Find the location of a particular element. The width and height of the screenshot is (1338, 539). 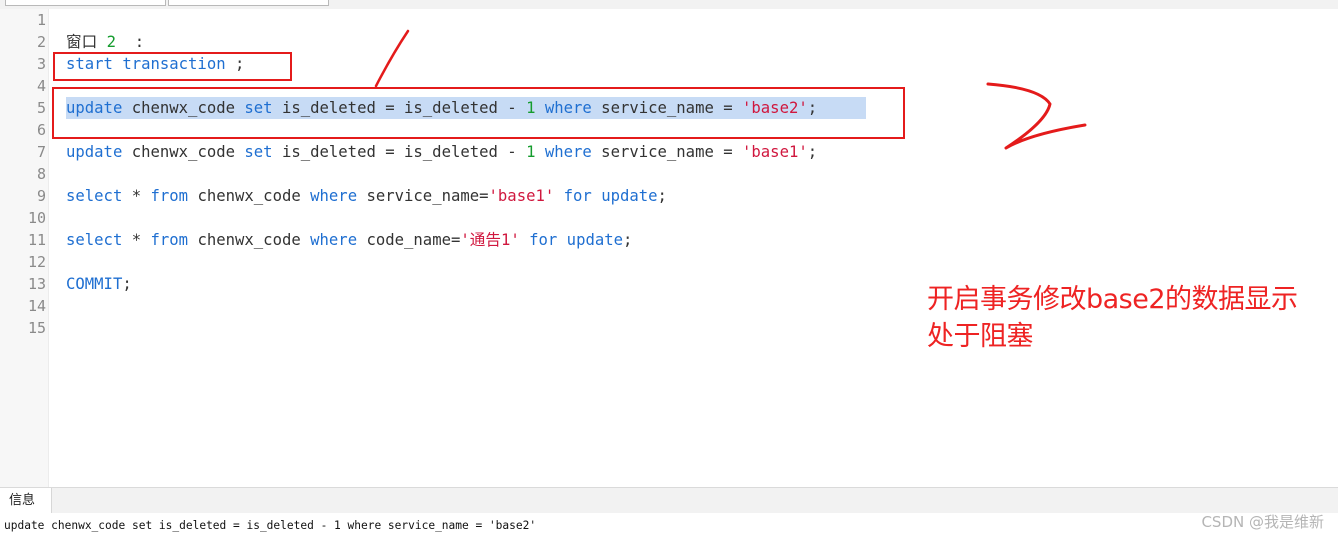

code-token: COMMIT is located at coordinates (94, 284).